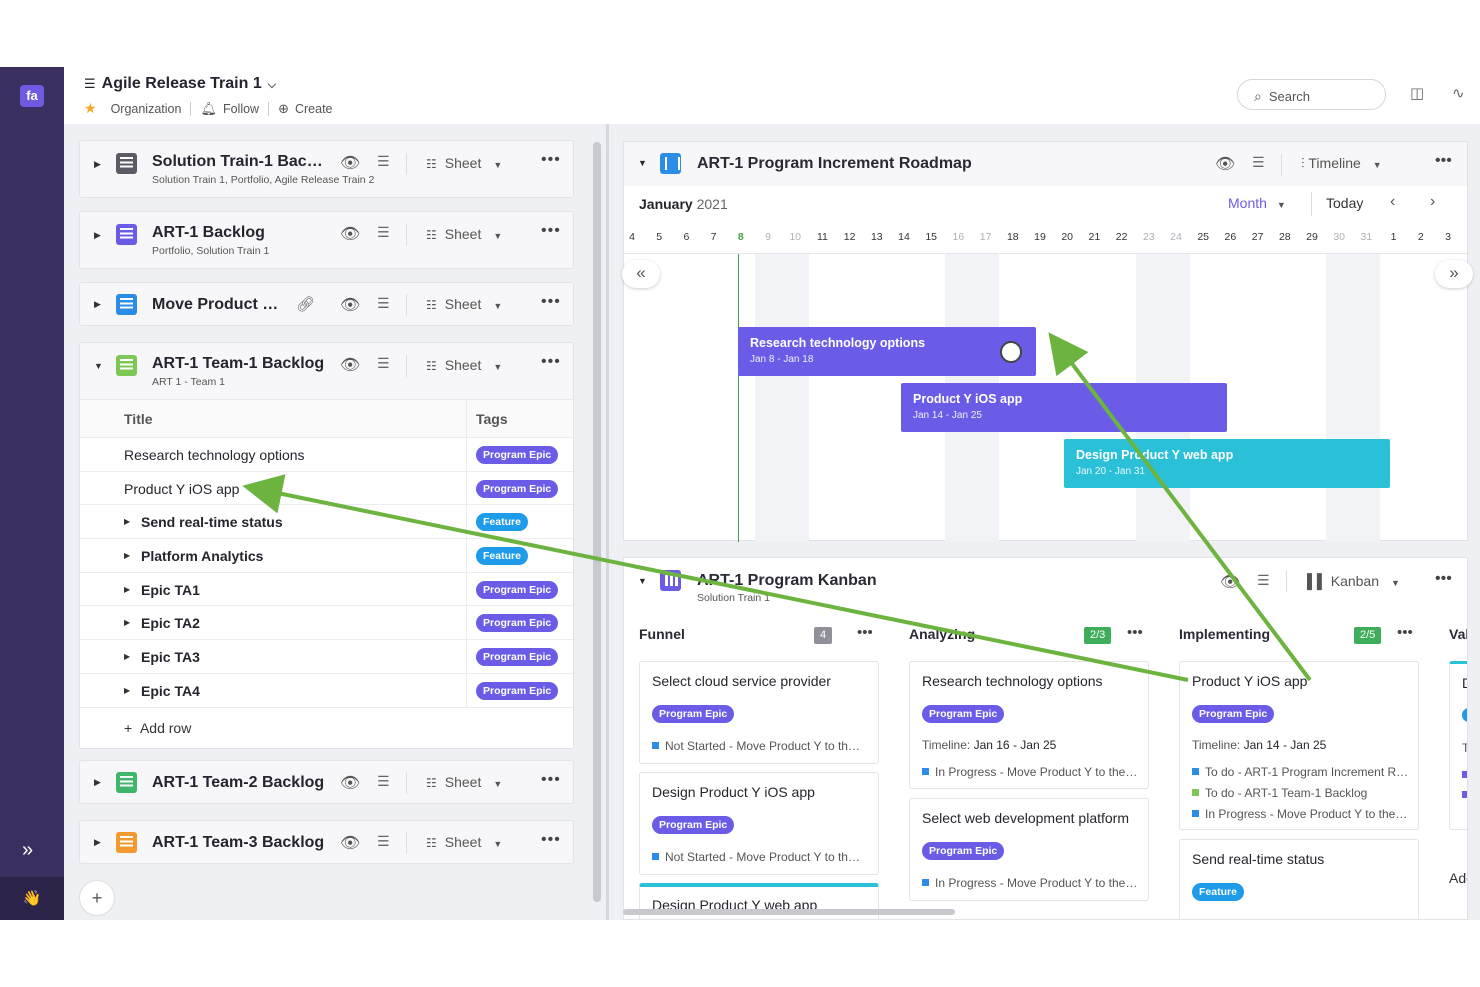 This screenshot has width=1480, height=987. What do you see at coordinates (492, 419) in the screenshot?
I see `column-header-tags: Tags` at bounding box center [492, 419].